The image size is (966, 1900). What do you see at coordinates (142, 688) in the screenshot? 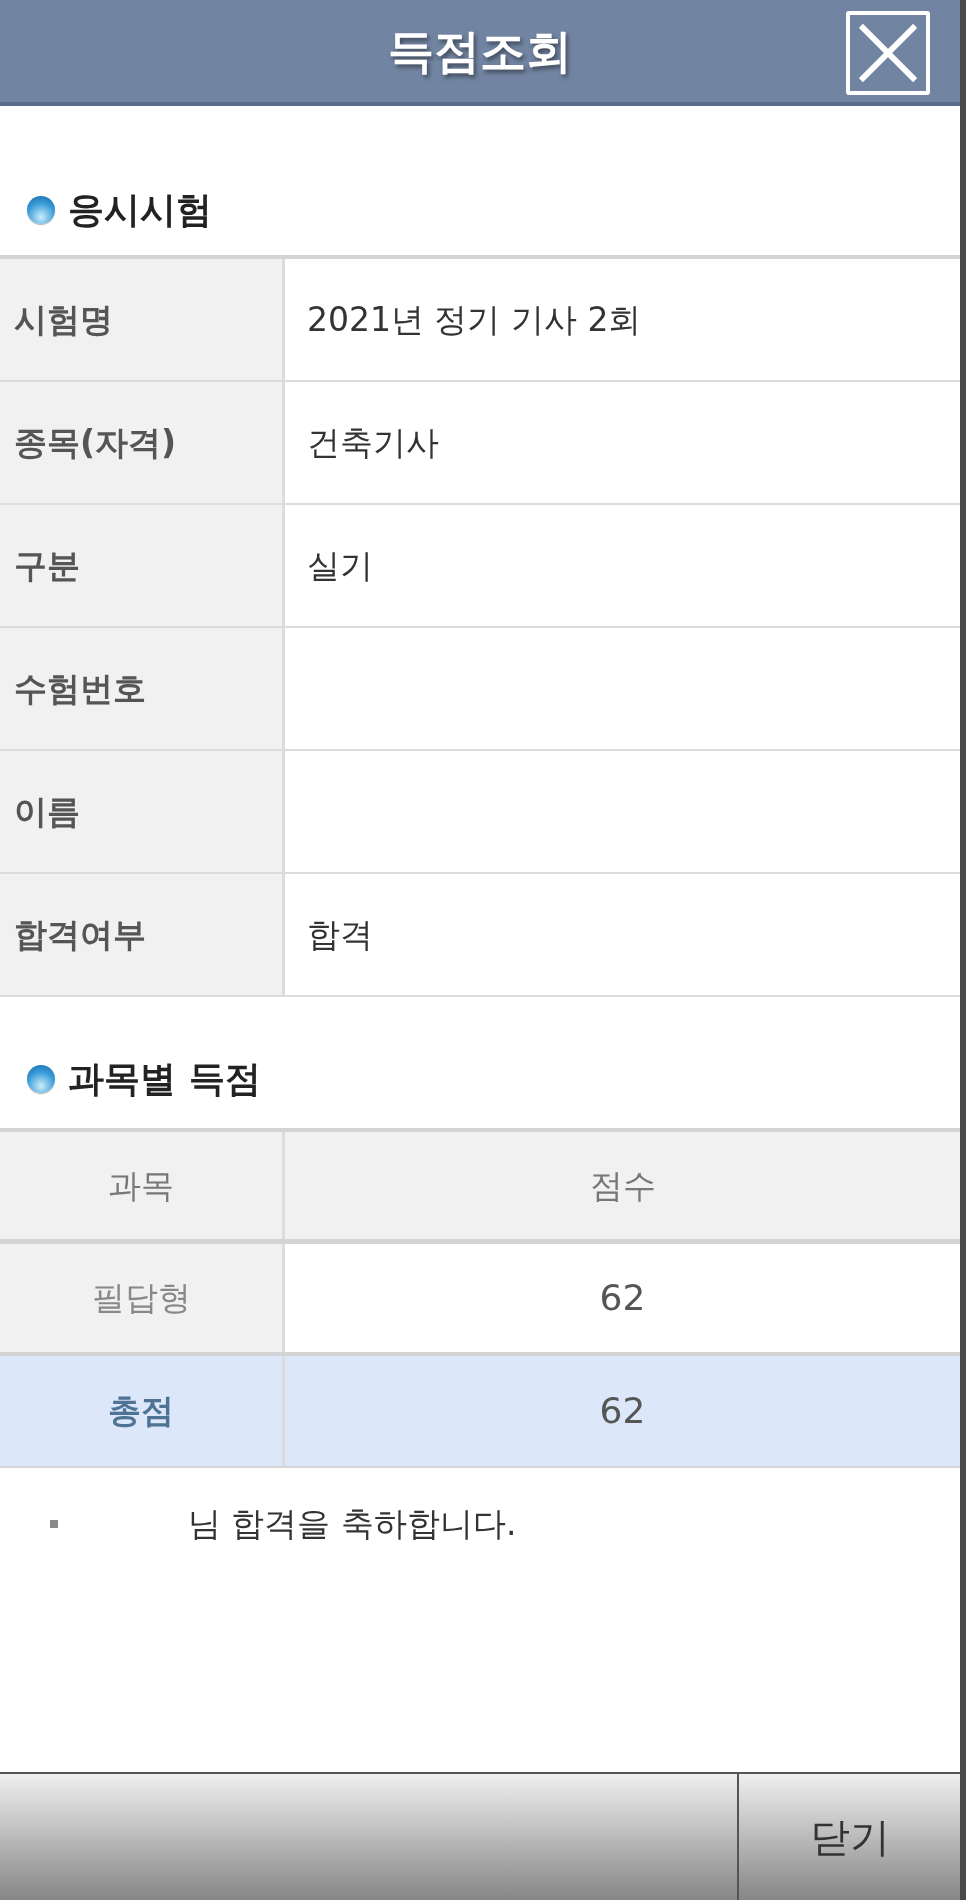
I see `field-label: 수험번호` at bounding box center [142, 688].